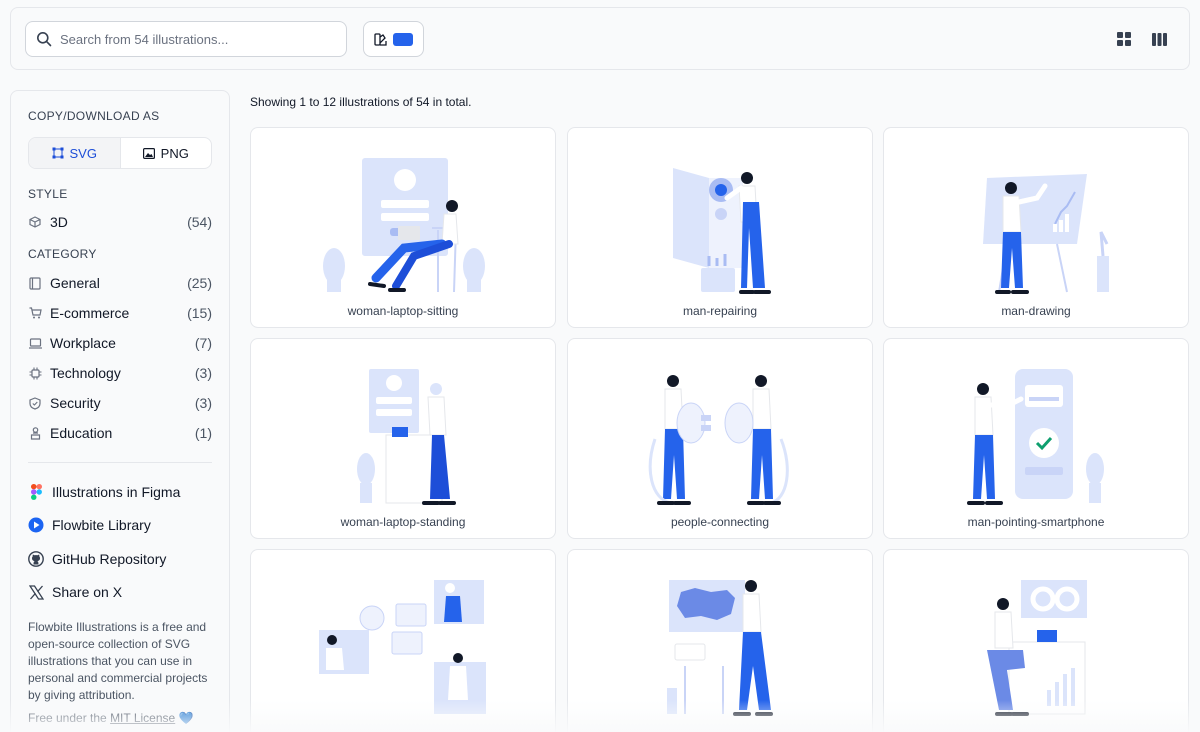 This screenshot has width=1200, height=732. I want to click on category-label: E-commerce, so click(90, 313).